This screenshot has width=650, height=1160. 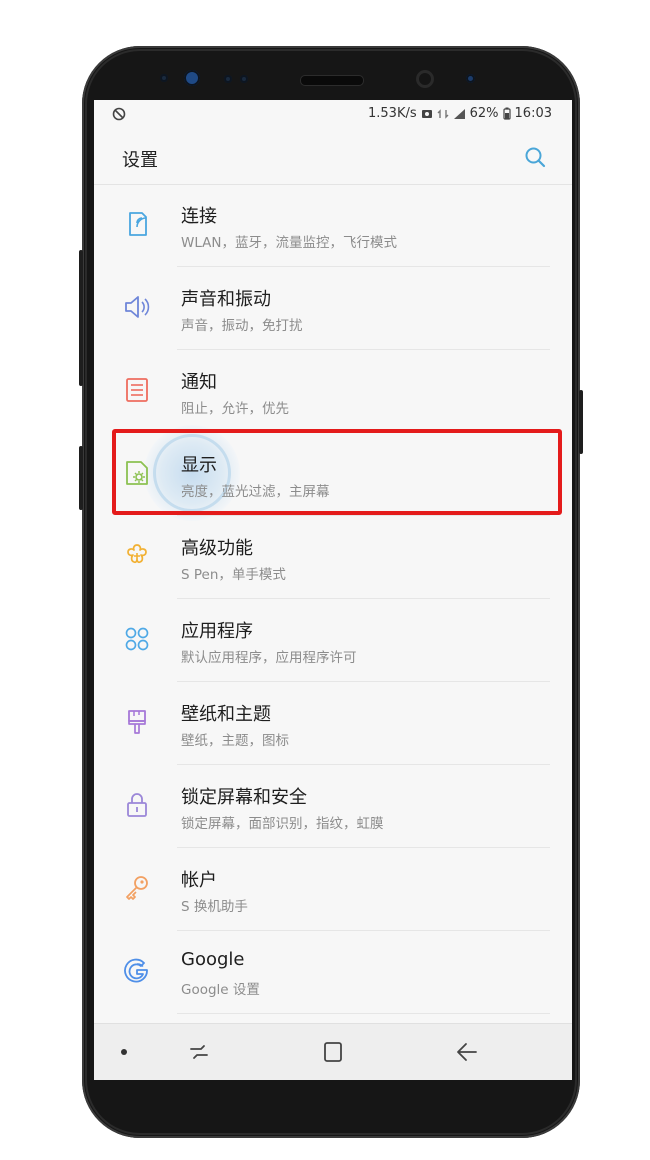 I want to click on settings-item-apps: 应用程序 默认应用程序，应用程序许可, so click(x=333, y=640).